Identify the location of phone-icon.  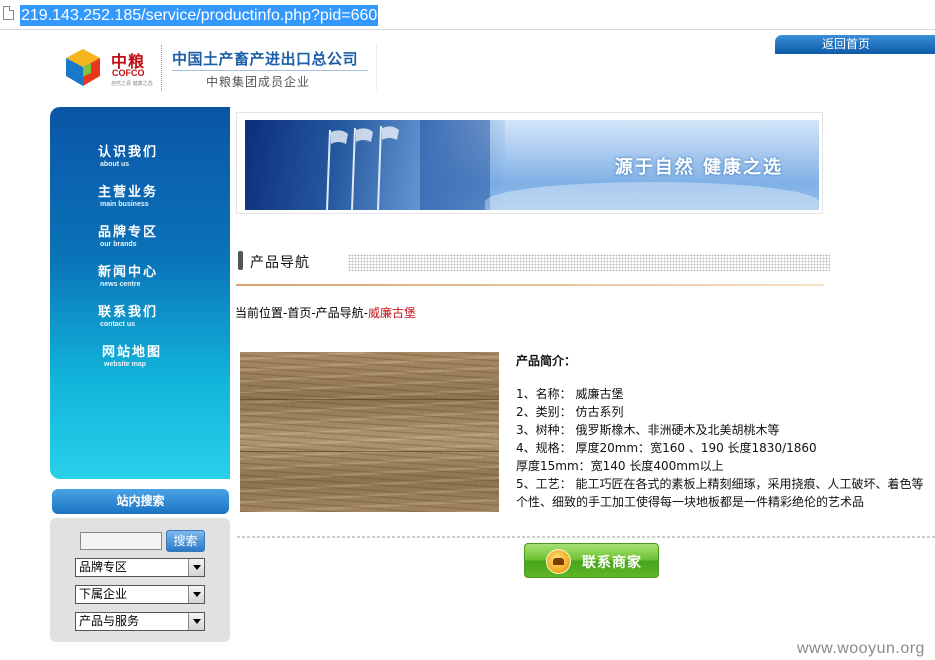
(558, 561).